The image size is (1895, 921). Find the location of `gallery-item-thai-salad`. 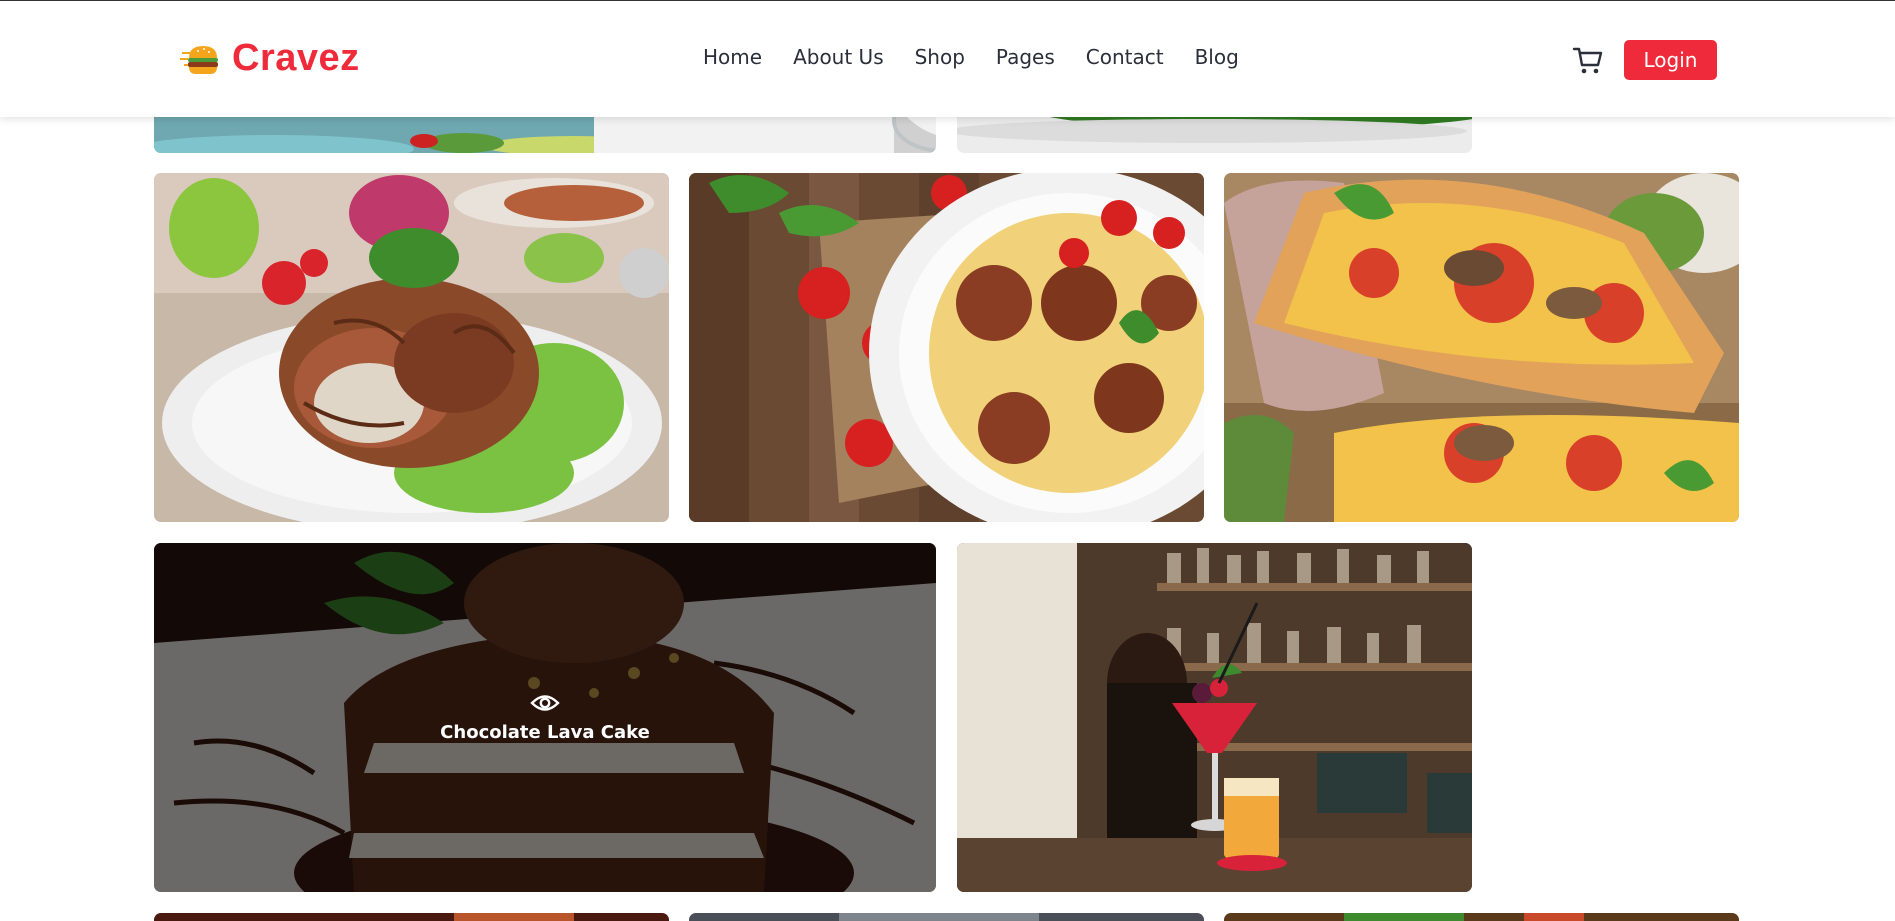

gallery-item-thai-salad is located at coordinates (411, 347).